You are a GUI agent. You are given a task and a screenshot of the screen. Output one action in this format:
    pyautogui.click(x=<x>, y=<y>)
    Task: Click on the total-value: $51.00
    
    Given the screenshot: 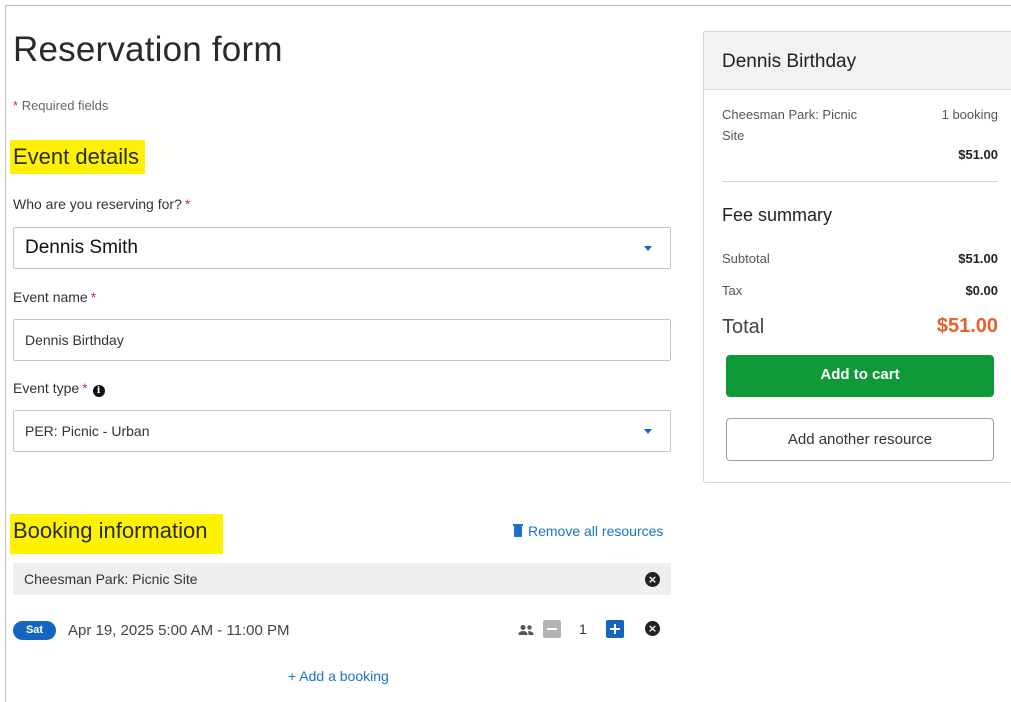 What is the action you would take?
    pyautogui.click(x=967, y=326)
    